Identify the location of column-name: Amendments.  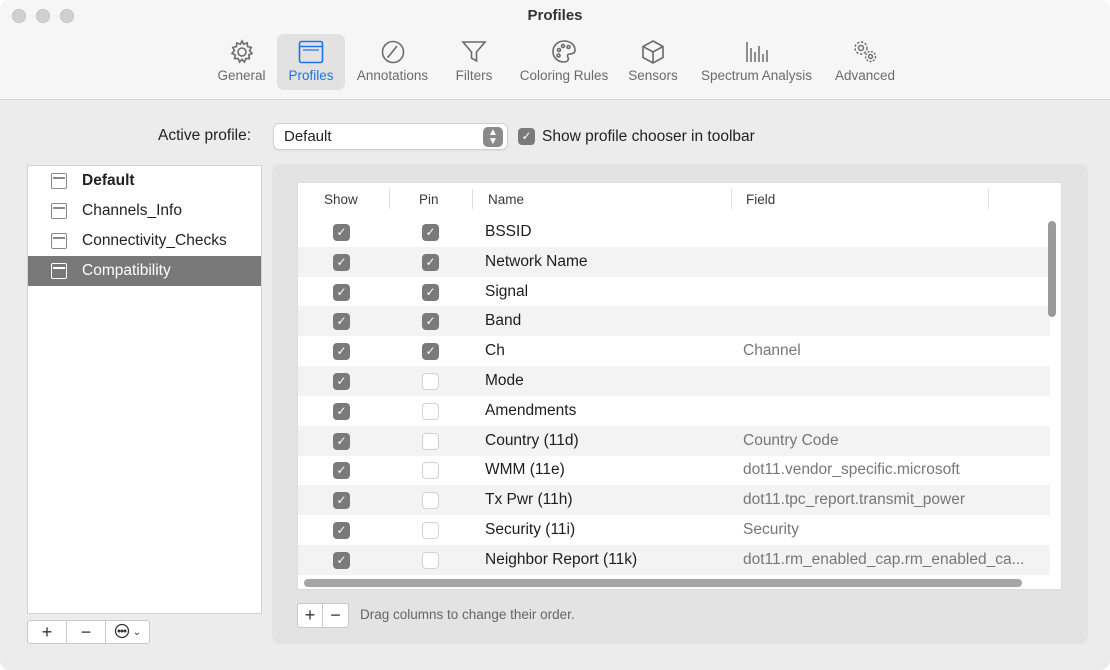
(531, 410).